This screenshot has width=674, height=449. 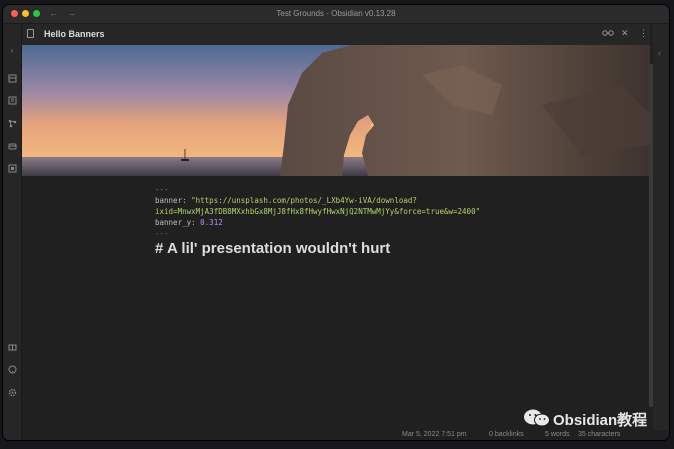 What do you see at coordinates (30, 33) in the screenshot?
I see `document-icon` at bounding box center [30, 33].